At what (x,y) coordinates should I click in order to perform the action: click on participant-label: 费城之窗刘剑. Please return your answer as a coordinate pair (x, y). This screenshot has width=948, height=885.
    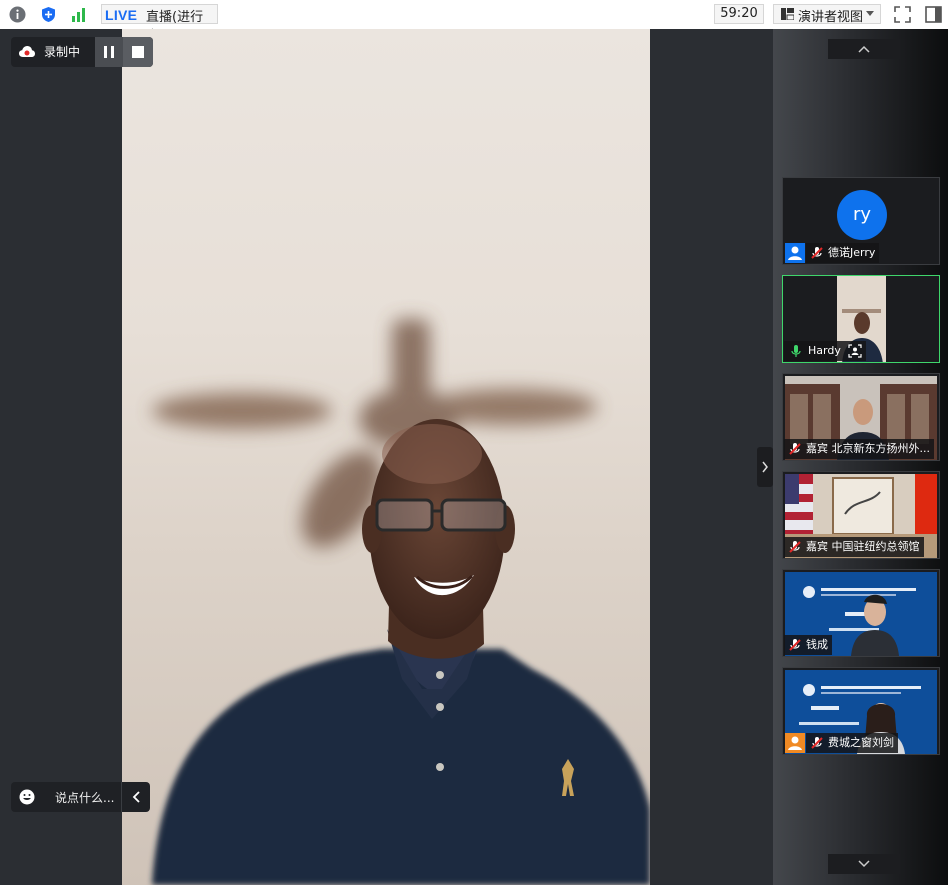
    Looking at the image, I should click on (841, 743).